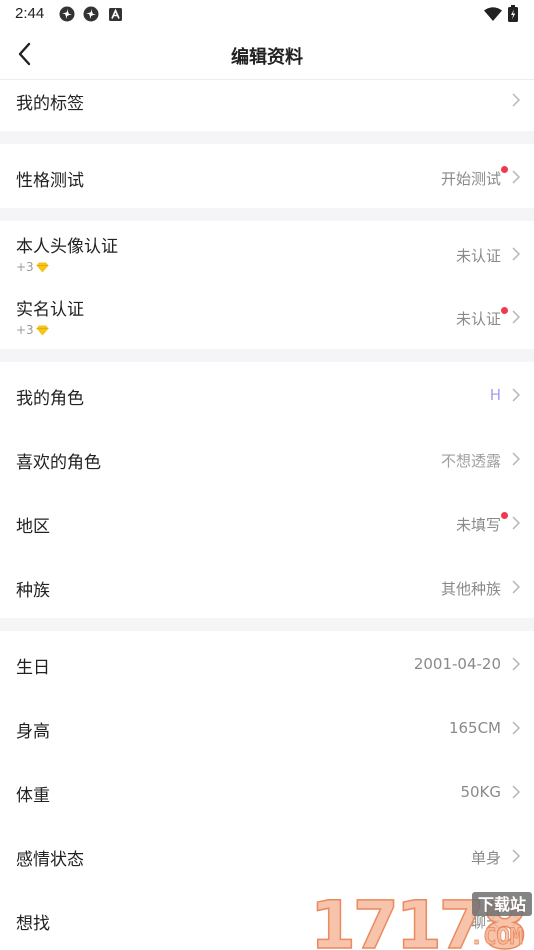  Describe the element at coordinates (33, 924) in the screenshot. I see `row-label: 想找` at that location.